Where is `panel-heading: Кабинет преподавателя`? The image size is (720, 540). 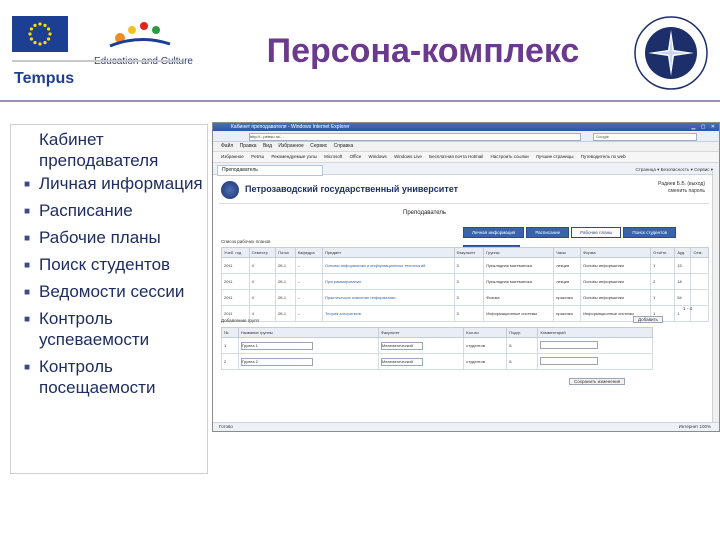 panel-heading: Кабинет преподавателя is located at coordinates (99, 150).